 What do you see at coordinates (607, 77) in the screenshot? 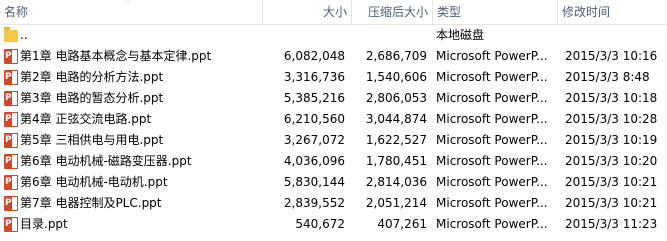
I see `file-modified-date: 2015/3/3 8:48` at bounding box center [607, 77].